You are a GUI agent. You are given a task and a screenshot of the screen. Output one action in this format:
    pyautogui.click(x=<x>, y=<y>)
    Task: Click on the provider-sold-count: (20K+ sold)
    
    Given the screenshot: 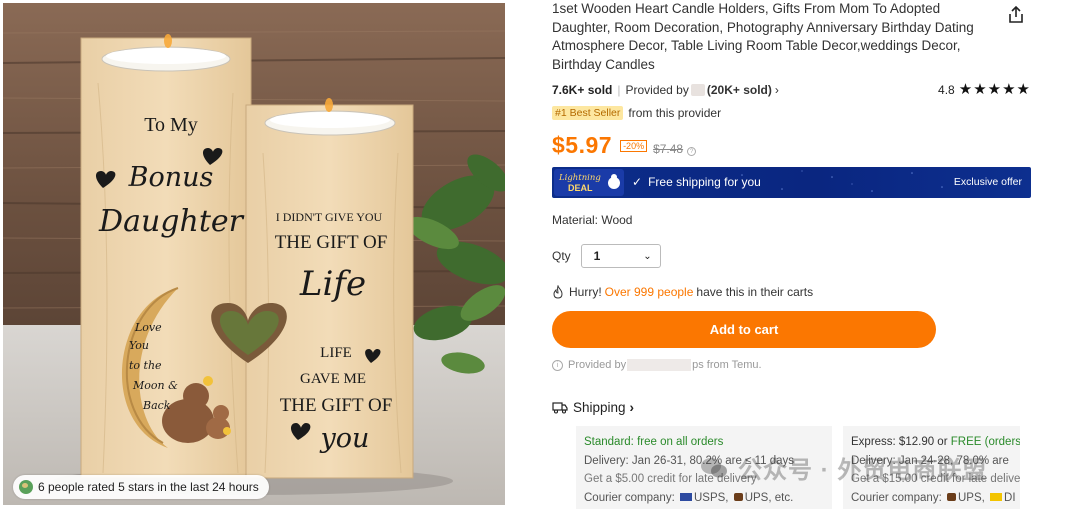 What is the action you would take?
    pyautogui.click(x=739, y=90)
    